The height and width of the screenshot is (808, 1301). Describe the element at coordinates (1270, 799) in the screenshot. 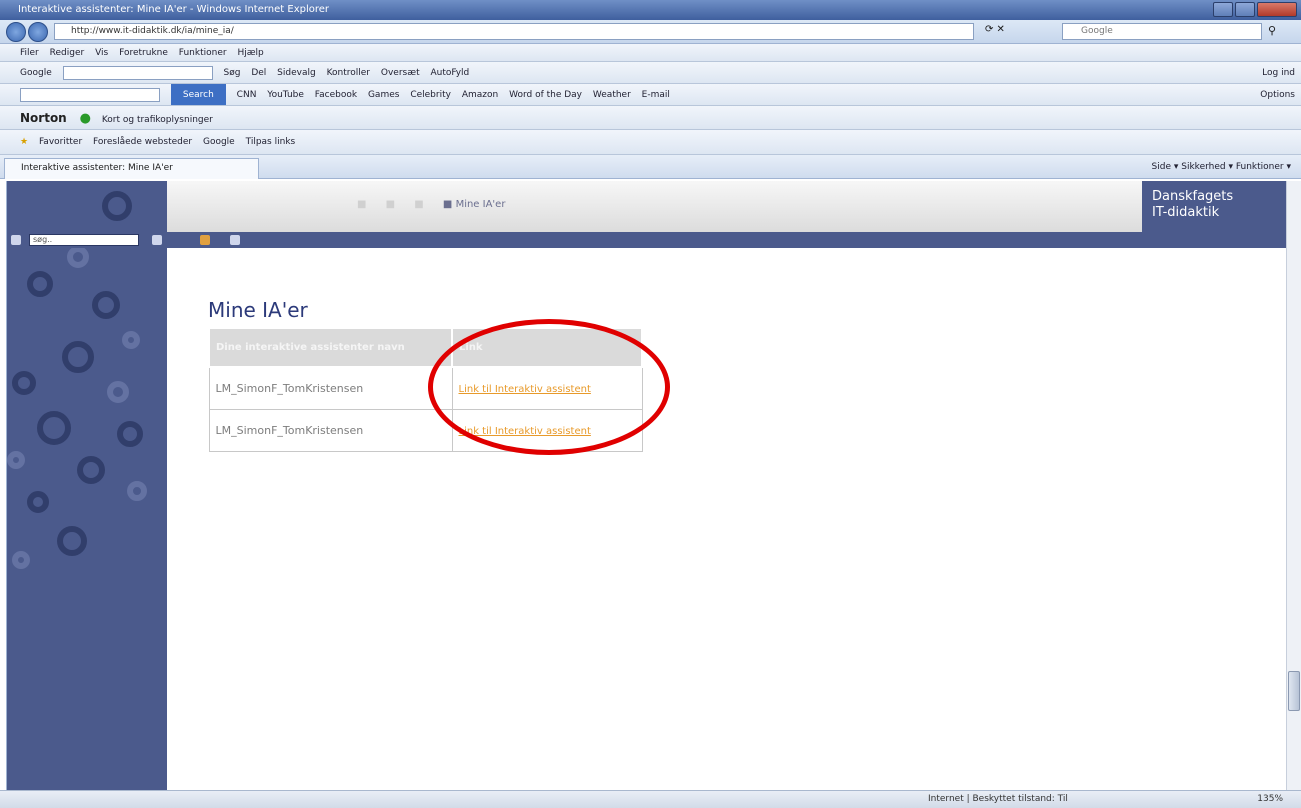

I see `zoom-level: 135%` at that location.